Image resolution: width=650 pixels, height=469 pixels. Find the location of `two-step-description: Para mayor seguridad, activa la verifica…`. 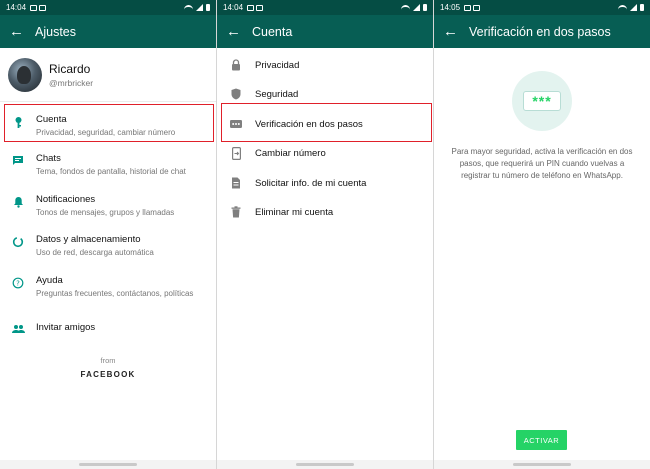

two-step-description: Para mayor seguridad, activa la verifica… is located at coordinates (542, 163).